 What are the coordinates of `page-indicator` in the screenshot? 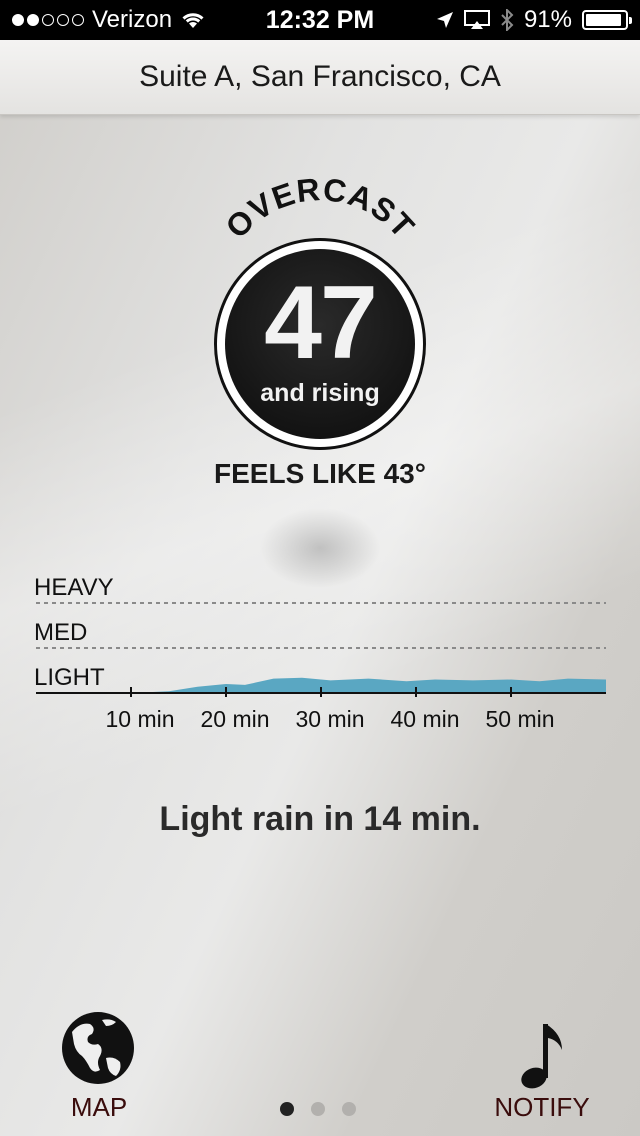 It's located at (318, 1109).